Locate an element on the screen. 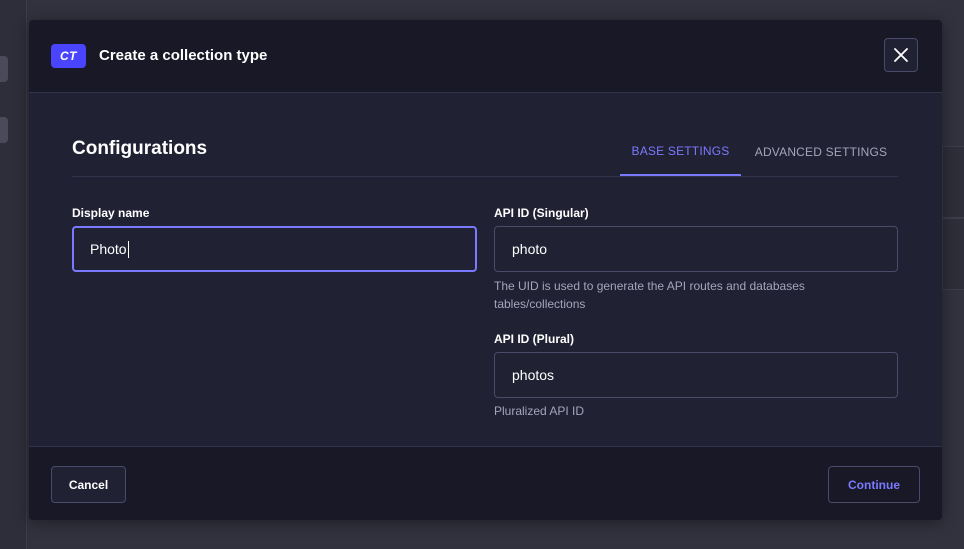  close-button is located at coordinates (901, 55).